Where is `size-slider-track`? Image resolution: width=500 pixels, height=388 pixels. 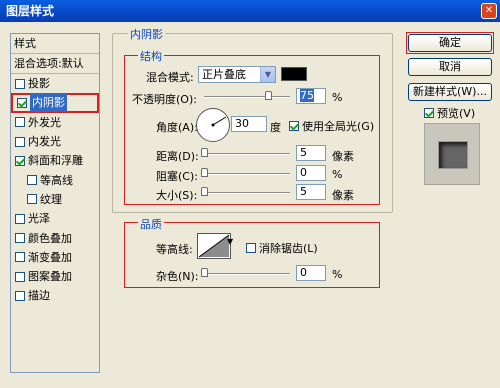 size-slider-track is located at coordinates (247, 193).